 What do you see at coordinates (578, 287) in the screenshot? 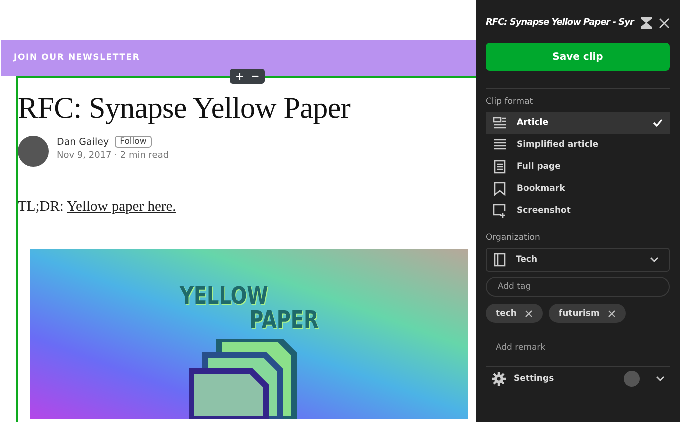
I see `add-tag-field: Add tag` at bounding box center [578, 287].